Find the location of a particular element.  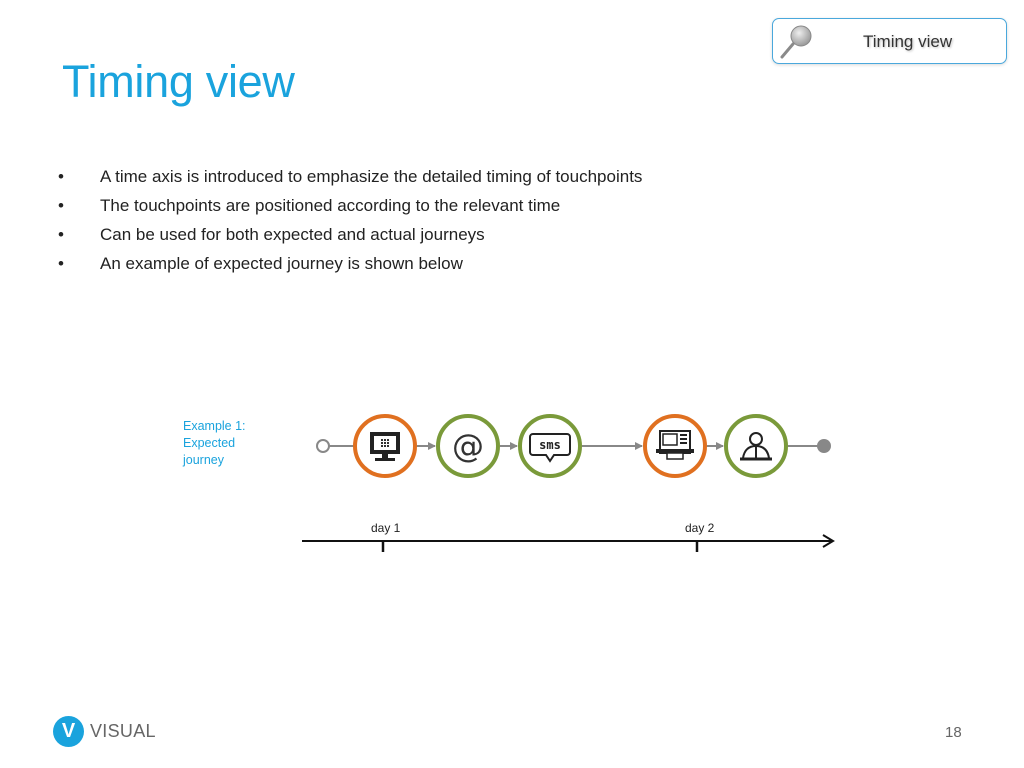

touchpoint-email: @ is located at coordinates (468, 446).